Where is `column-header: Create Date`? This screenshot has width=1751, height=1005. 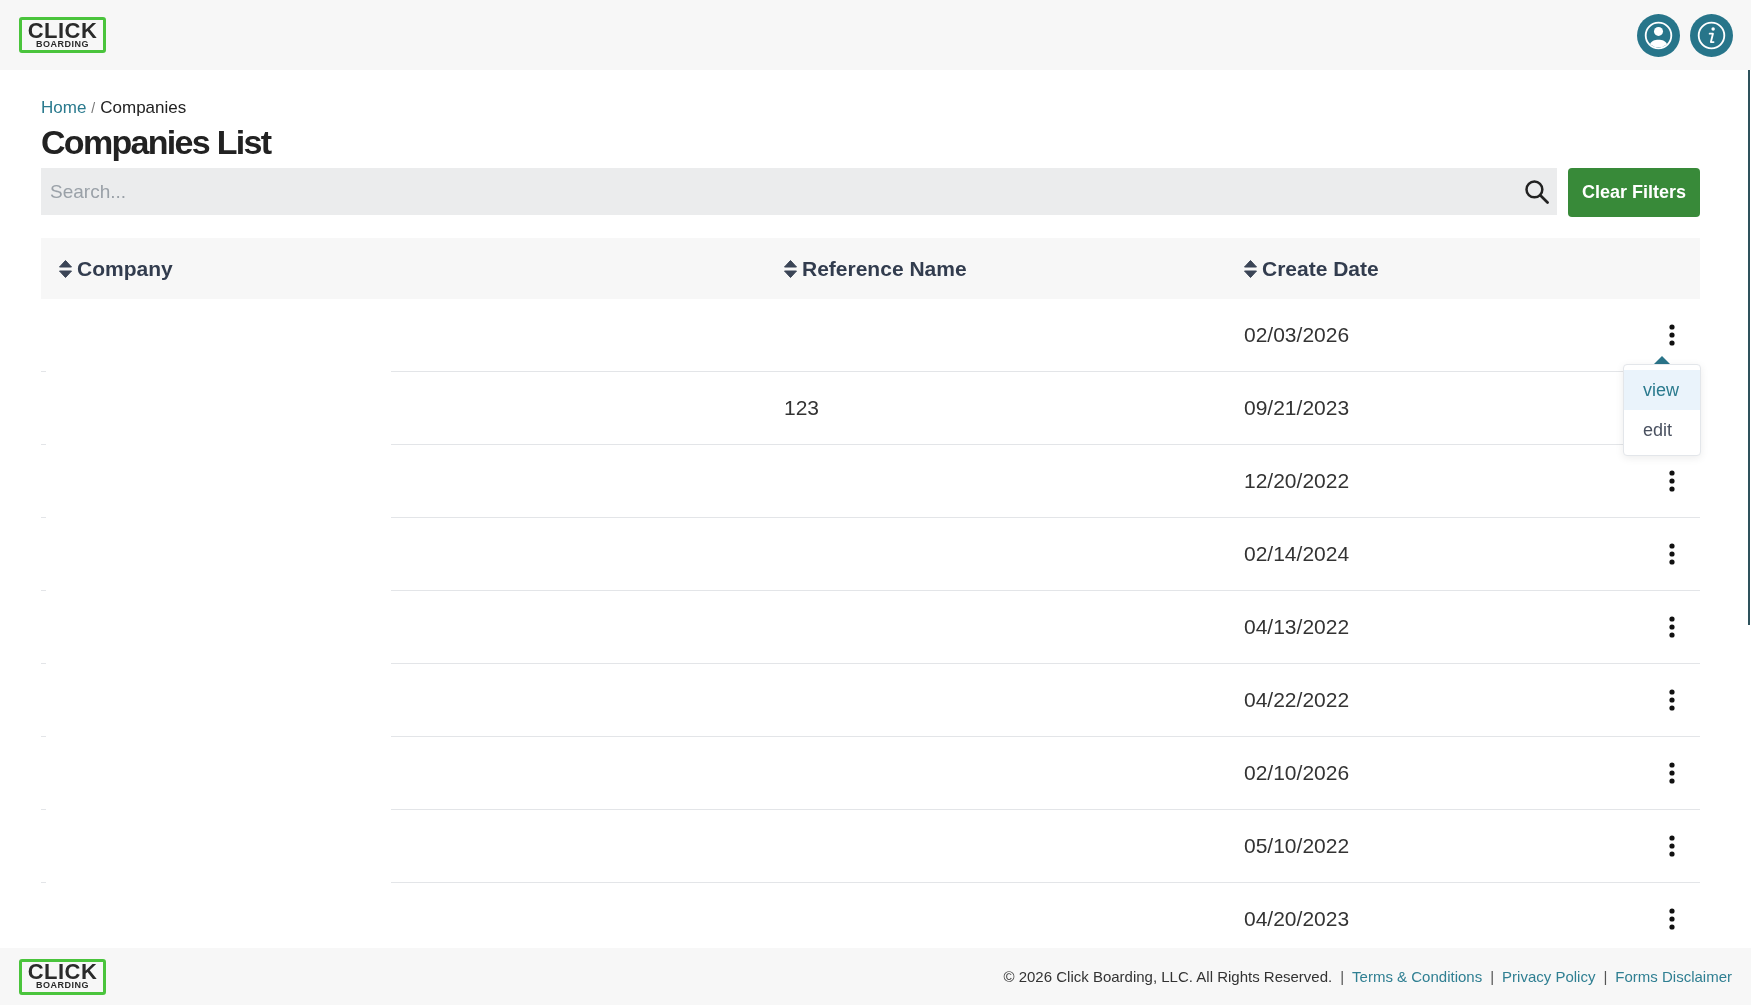
column-header: Create Date is located at coordinates (1311, 268).